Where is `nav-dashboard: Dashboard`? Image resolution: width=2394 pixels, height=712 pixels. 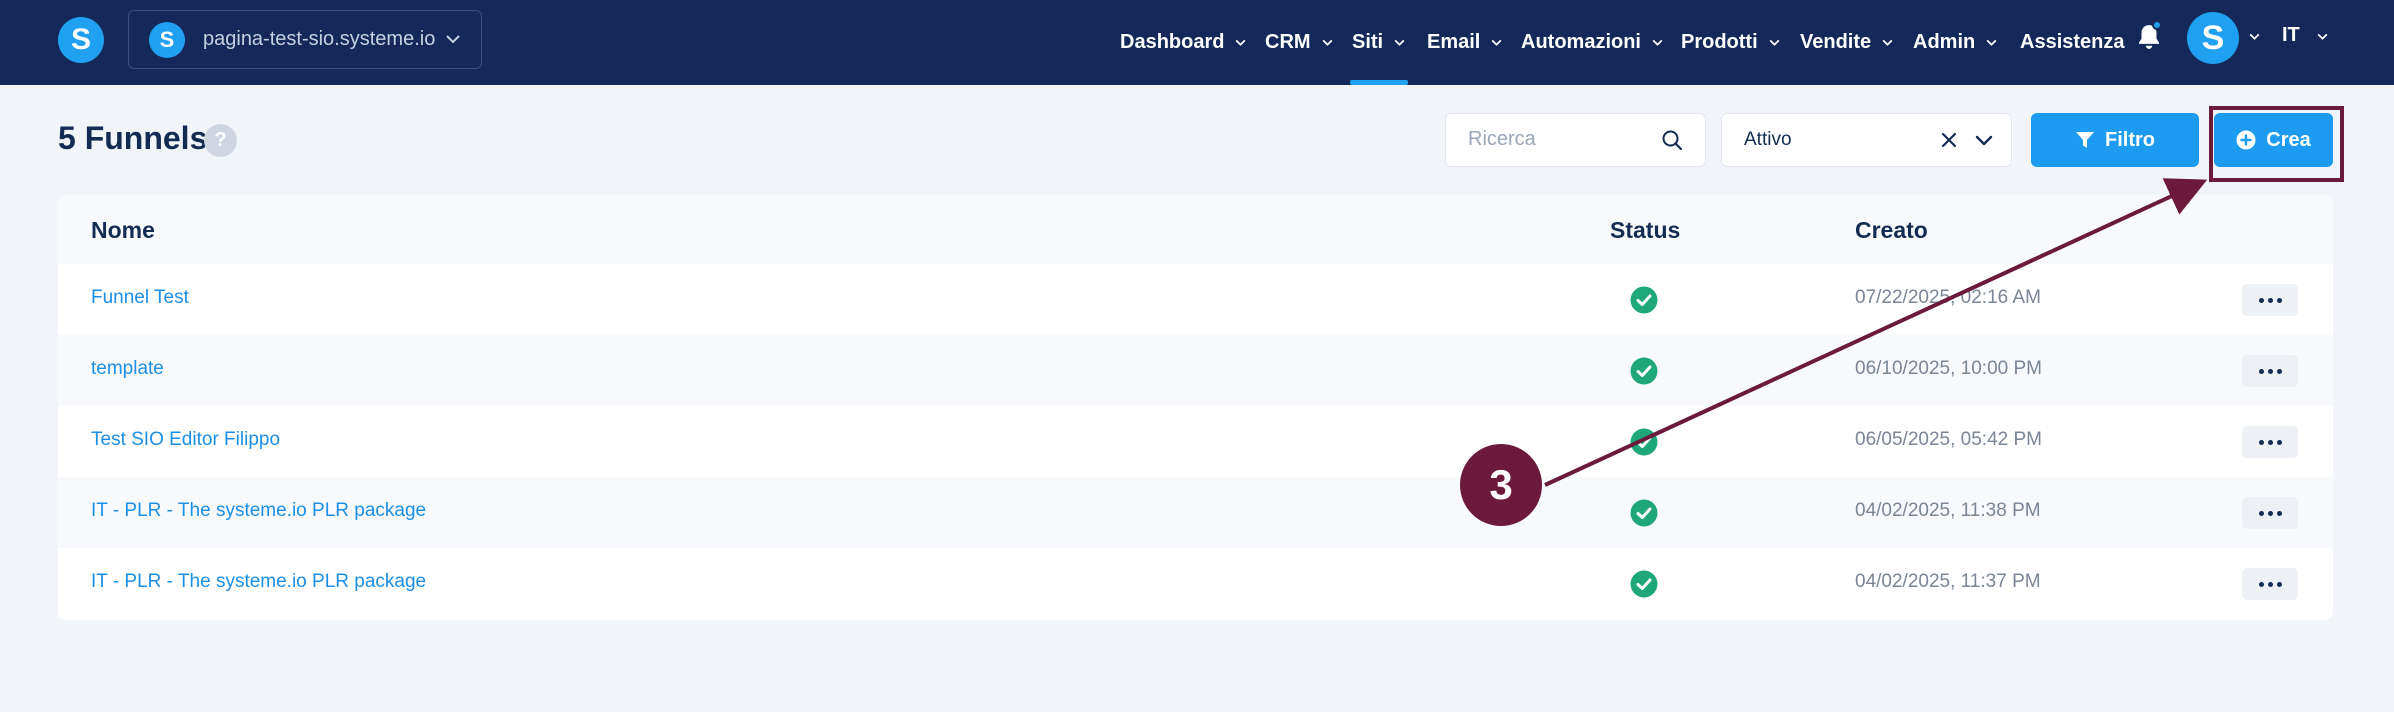 nav-dashboard: Dashboard is located at coordinates (1183, 42).